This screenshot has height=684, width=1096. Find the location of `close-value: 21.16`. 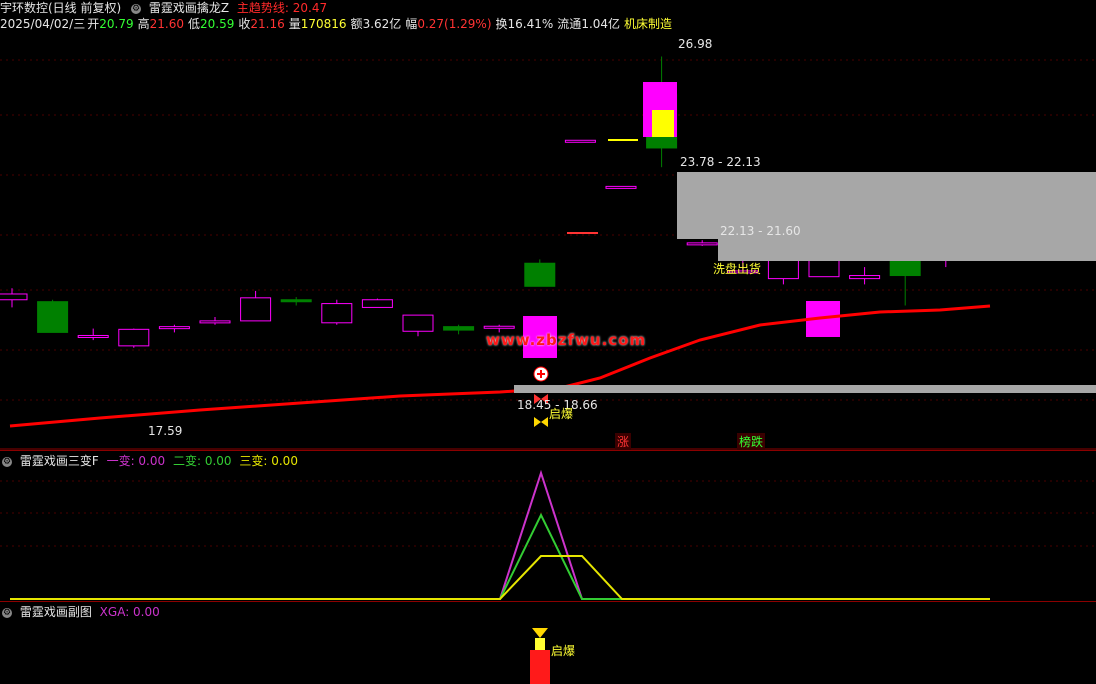

close-value: 21.16 is located at coordinates (267, 24).